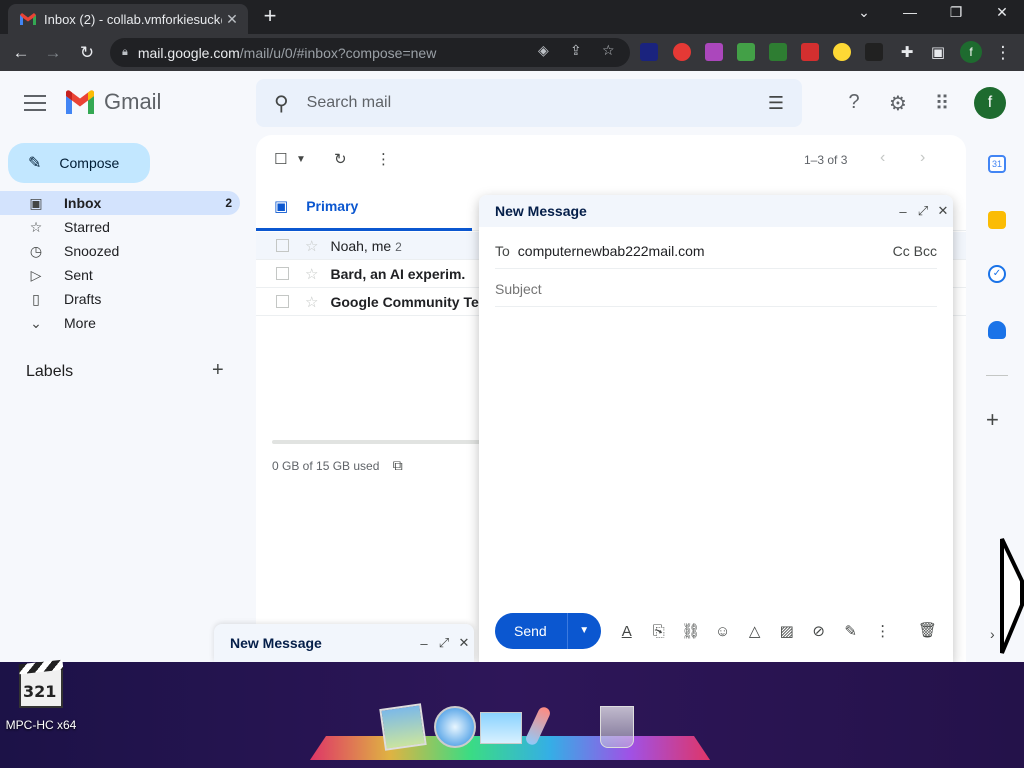 This screenshot has width=1024, height=768. What do you see at coordinates (842, 52) in the screenshot?
I see `extension-face-icon` at bounding box center [842, 52].